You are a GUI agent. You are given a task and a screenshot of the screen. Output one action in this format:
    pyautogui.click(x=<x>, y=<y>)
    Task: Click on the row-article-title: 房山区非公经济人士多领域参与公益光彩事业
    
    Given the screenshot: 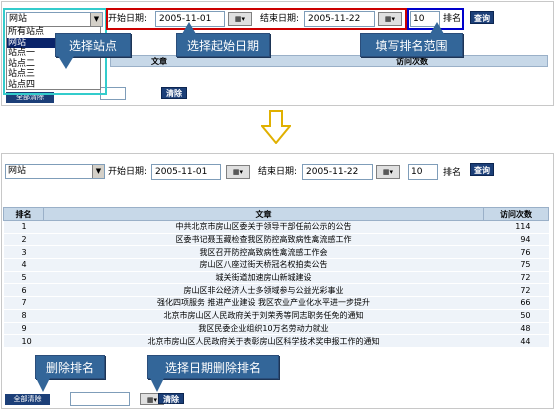 What is the action you would take?
    pyautogui.click(x=263, y=290)
    